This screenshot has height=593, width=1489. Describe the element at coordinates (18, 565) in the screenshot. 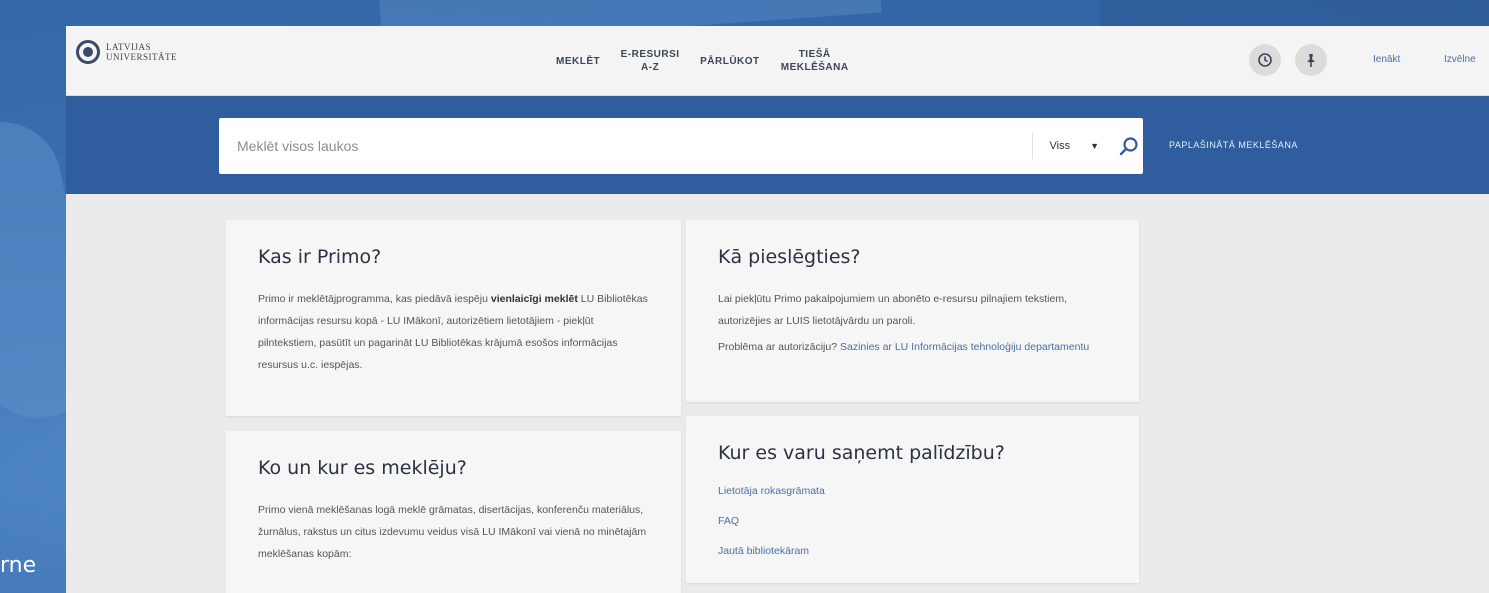

I see `background-caption: rne` at that location.